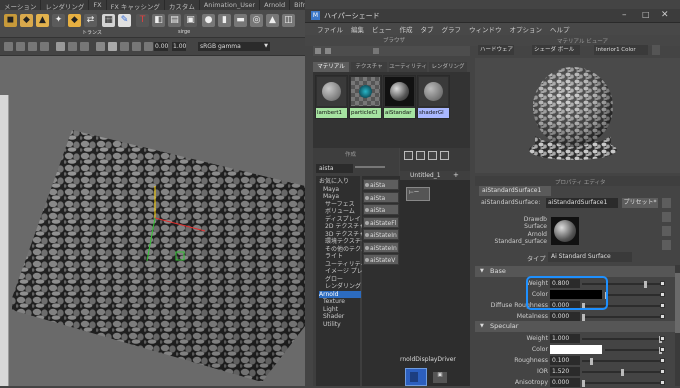  I want to click on lights-icon, so click(136, 46).